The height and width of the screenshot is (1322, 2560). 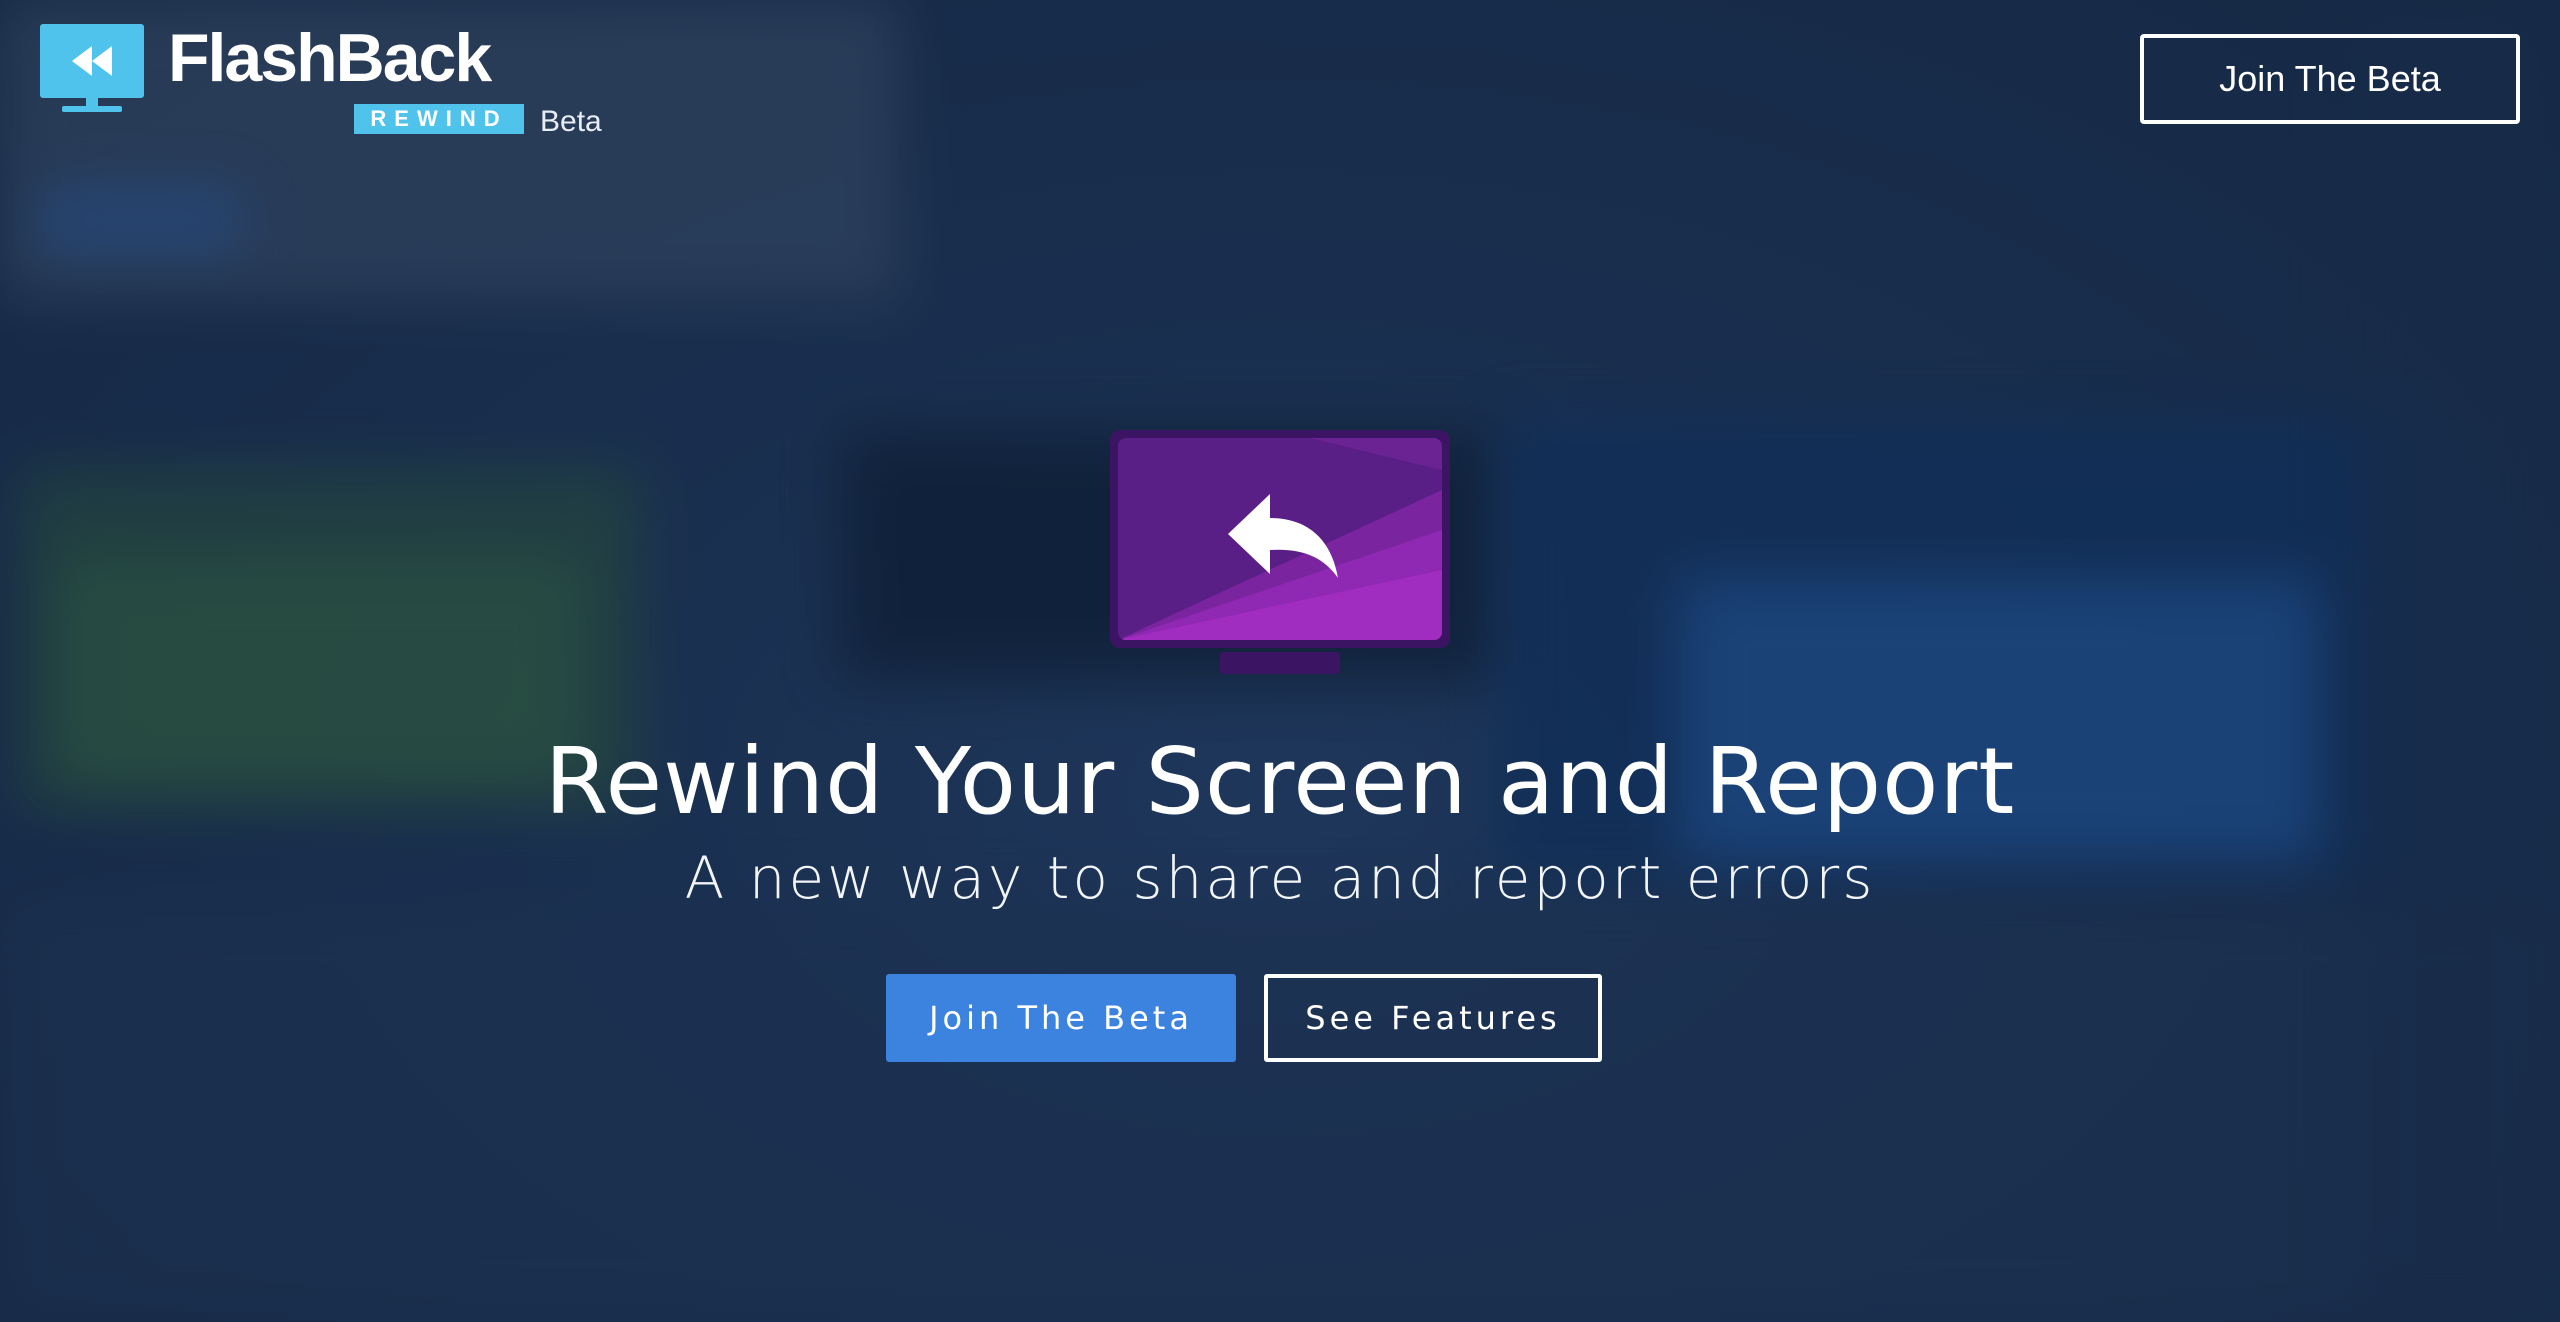 I want to click on beta-badge: Beta, so click(x=571, y=121).